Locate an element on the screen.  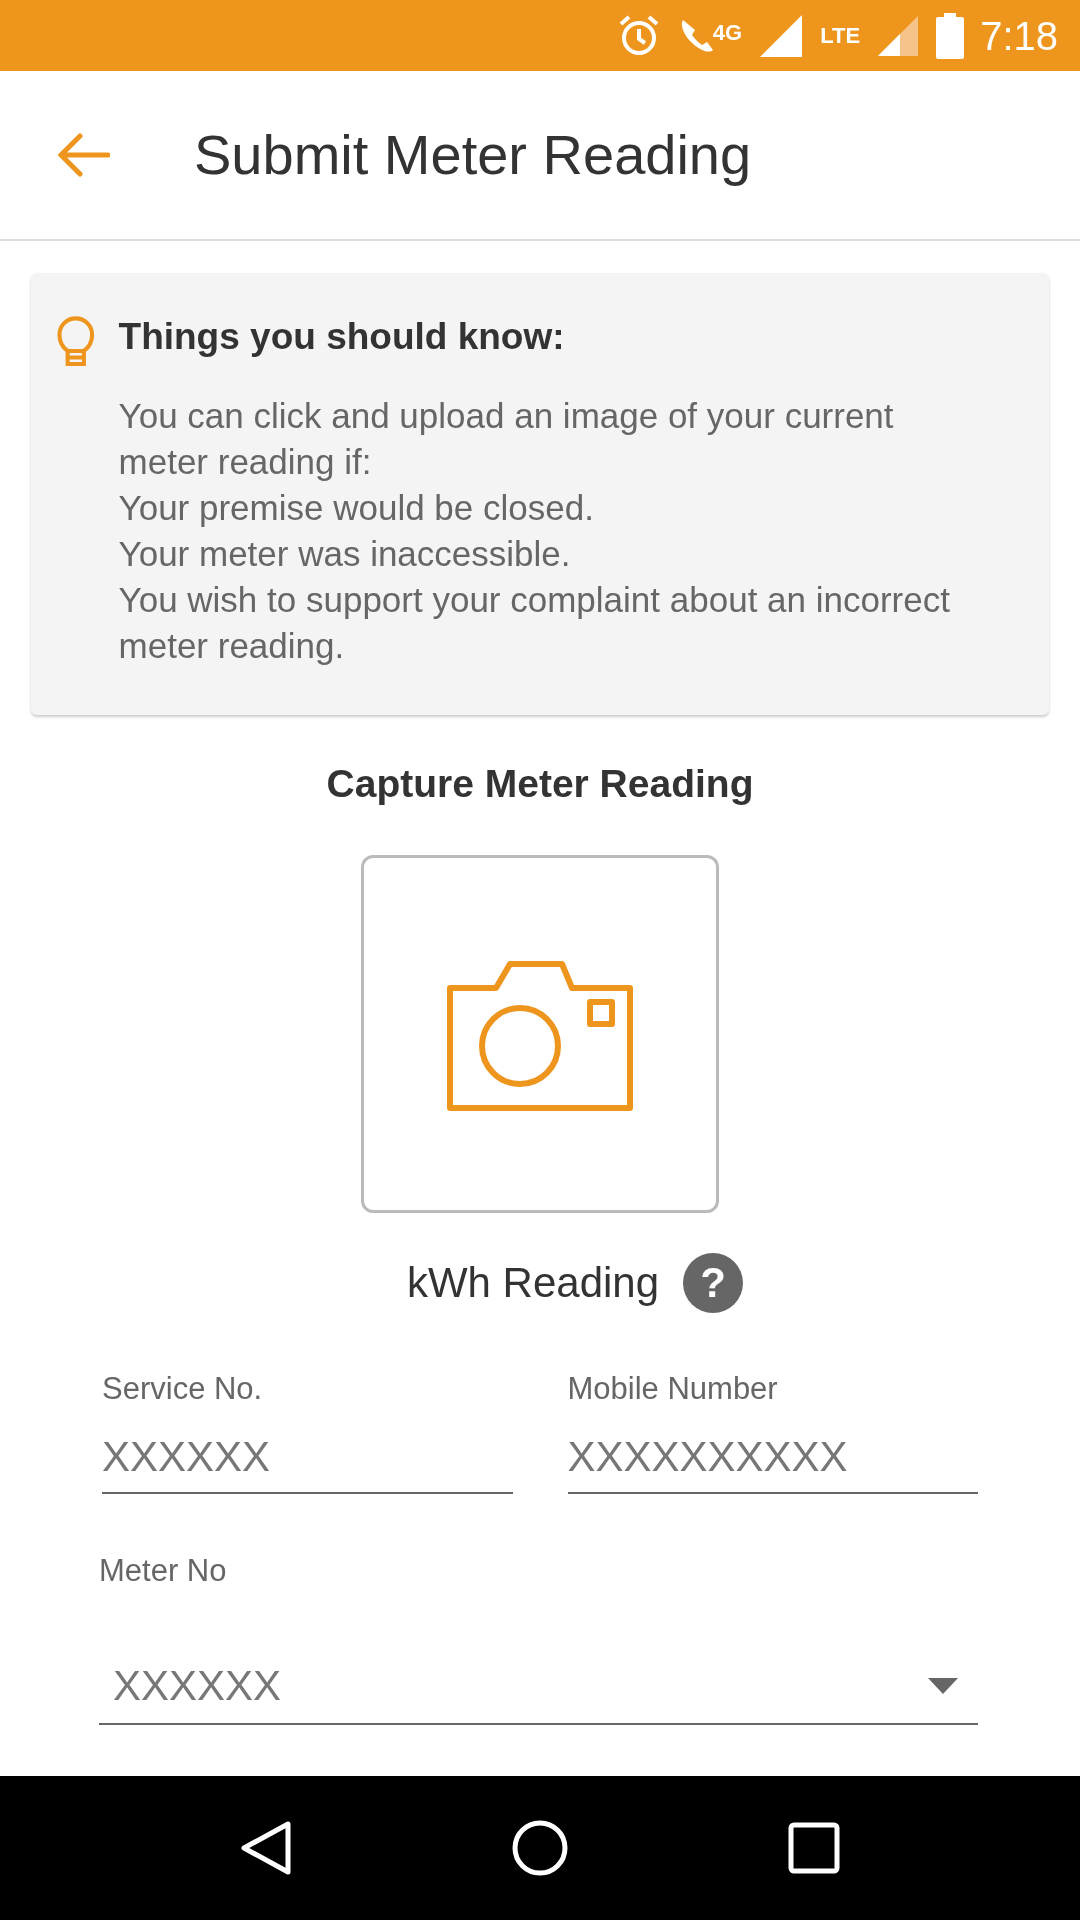
status-time: 7:18 is located at coordinates (1019, 36).